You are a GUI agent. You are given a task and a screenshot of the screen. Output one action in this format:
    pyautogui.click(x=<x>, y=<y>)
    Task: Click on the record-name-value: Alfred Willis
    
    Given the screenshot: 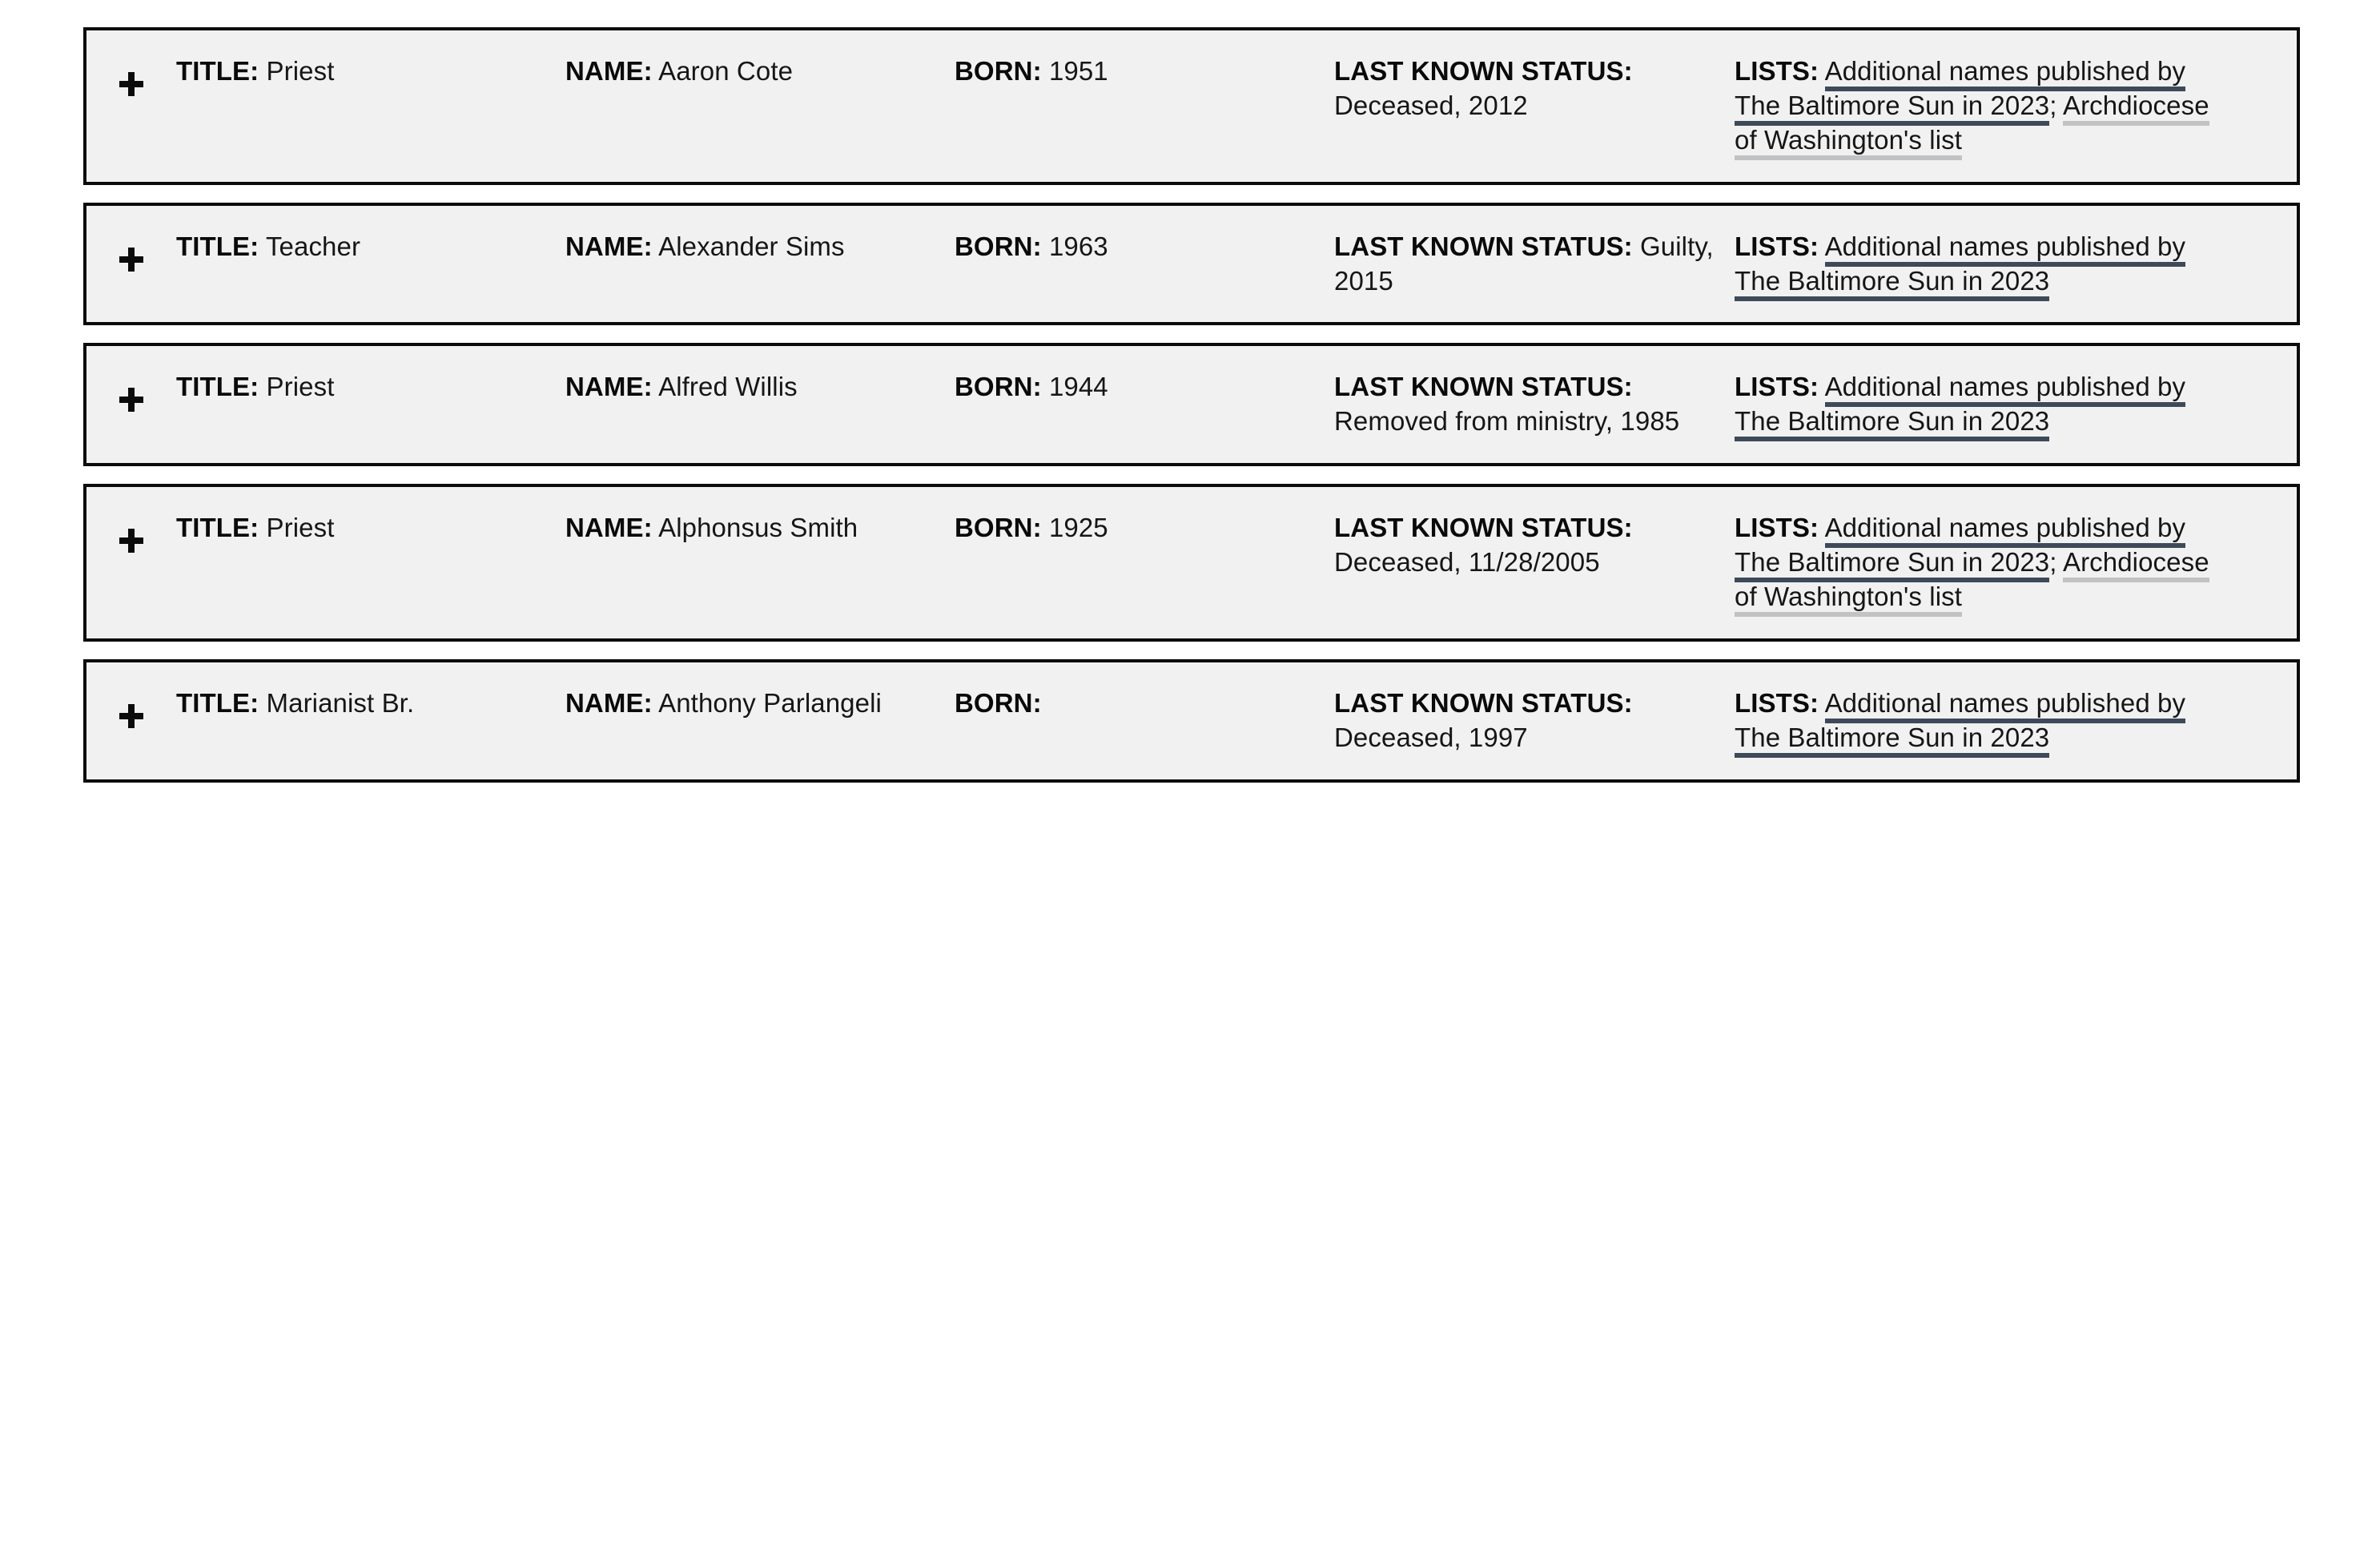 What is the action you would take?
    pyautogui.click(x=728, y=387)
    